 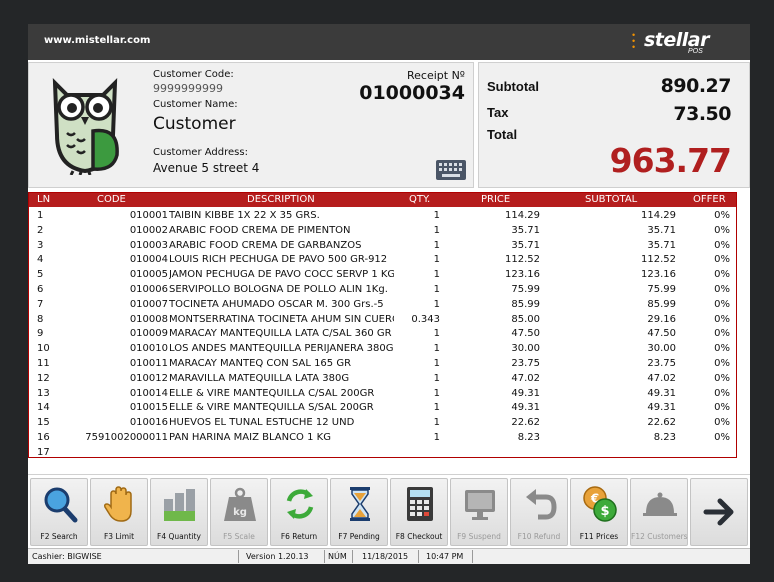 I want to click on cell-subtotal: 114.29, so click(x=658, y=215).